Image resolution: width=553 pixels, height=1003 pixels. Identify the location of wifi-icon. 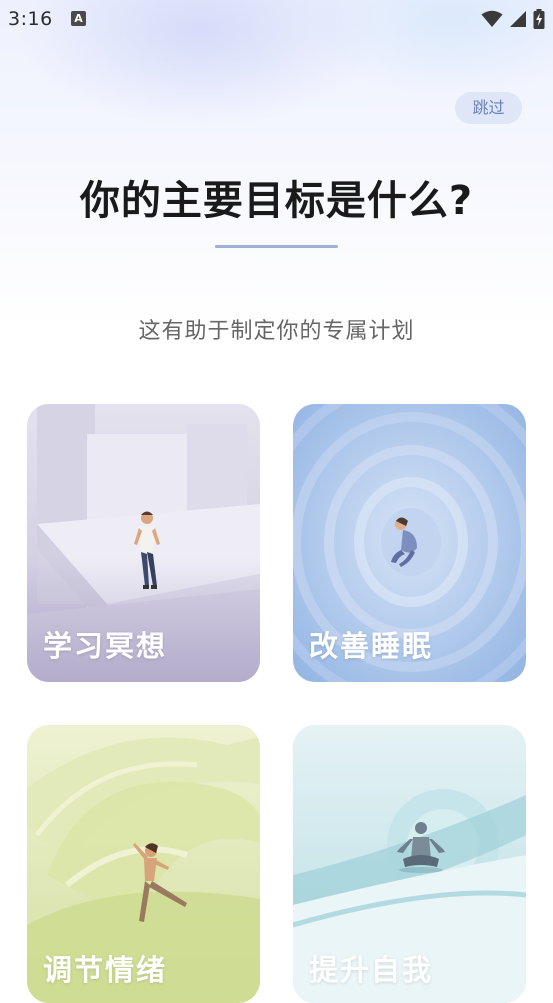
(492, 18).